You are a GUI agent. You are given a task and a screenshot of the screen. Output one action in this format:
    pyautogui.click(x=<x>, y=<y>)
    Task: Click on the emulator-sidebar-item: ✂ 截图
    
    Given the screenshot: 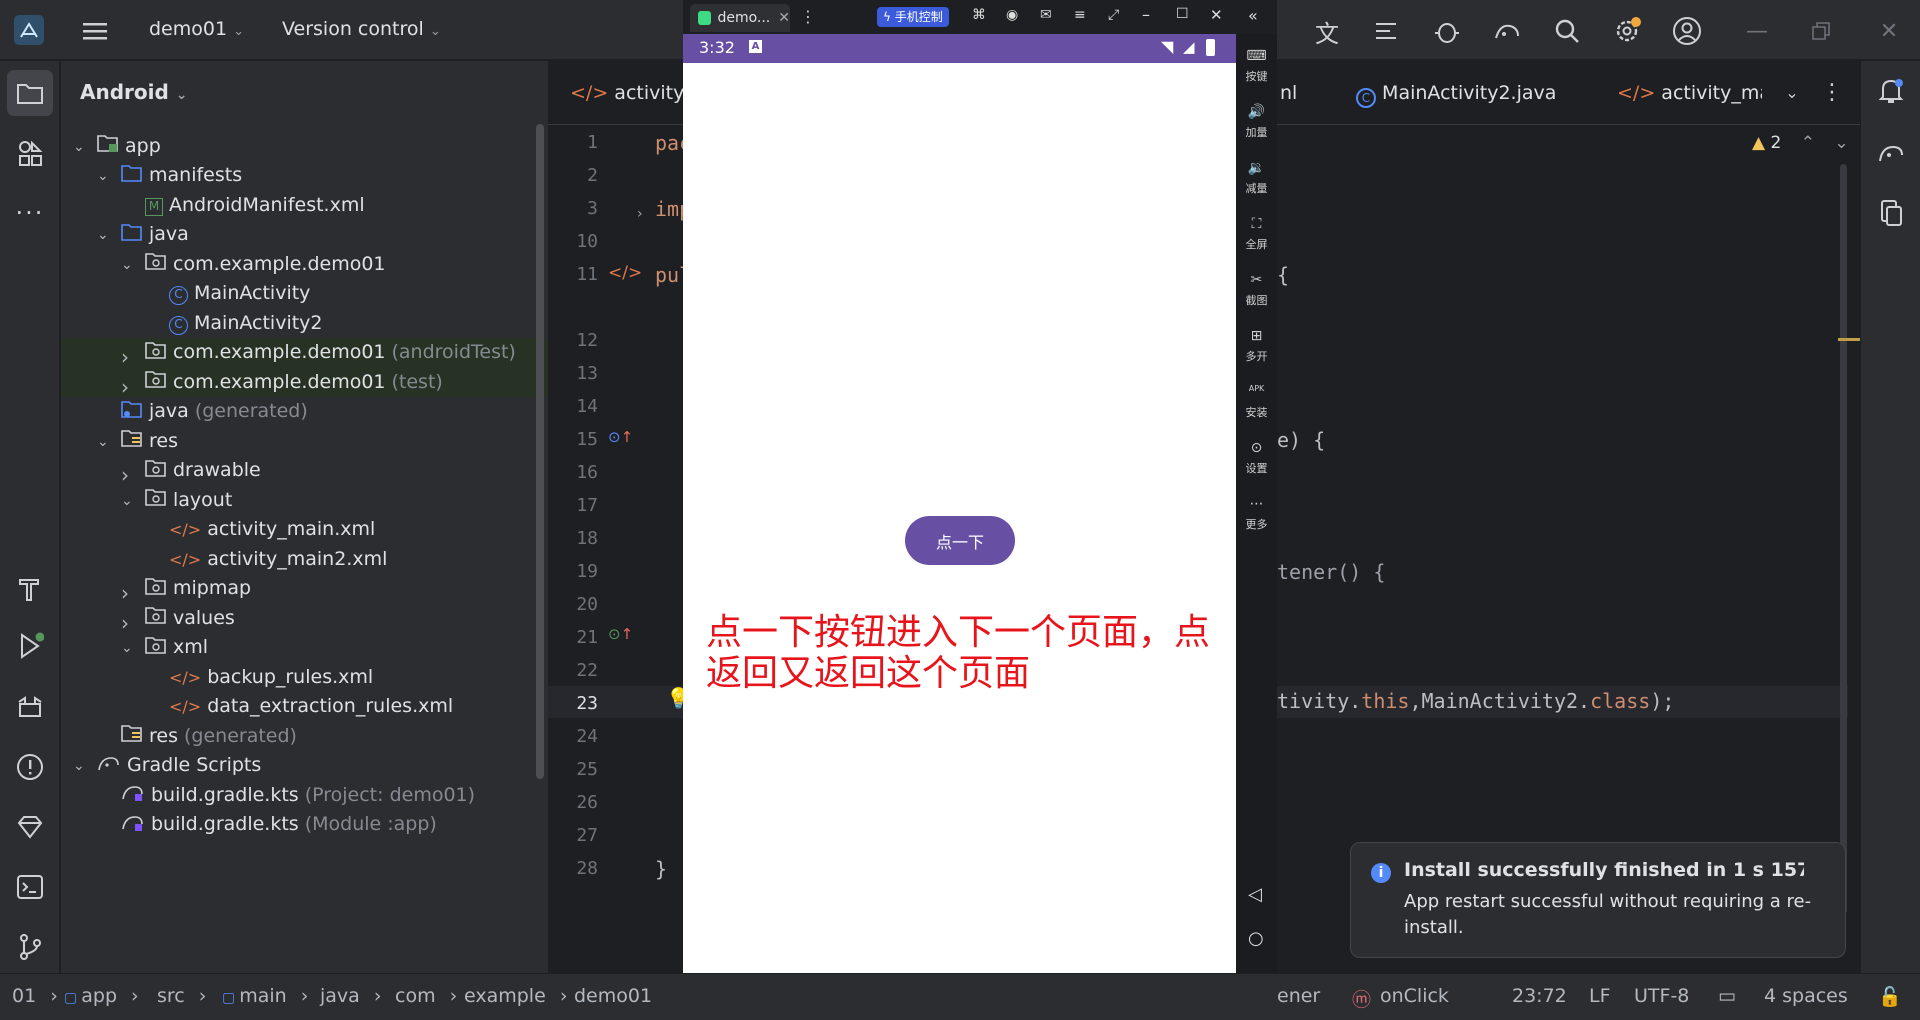 What is the action you would take?
    pyautogui.click(x=1256, y=290)
    